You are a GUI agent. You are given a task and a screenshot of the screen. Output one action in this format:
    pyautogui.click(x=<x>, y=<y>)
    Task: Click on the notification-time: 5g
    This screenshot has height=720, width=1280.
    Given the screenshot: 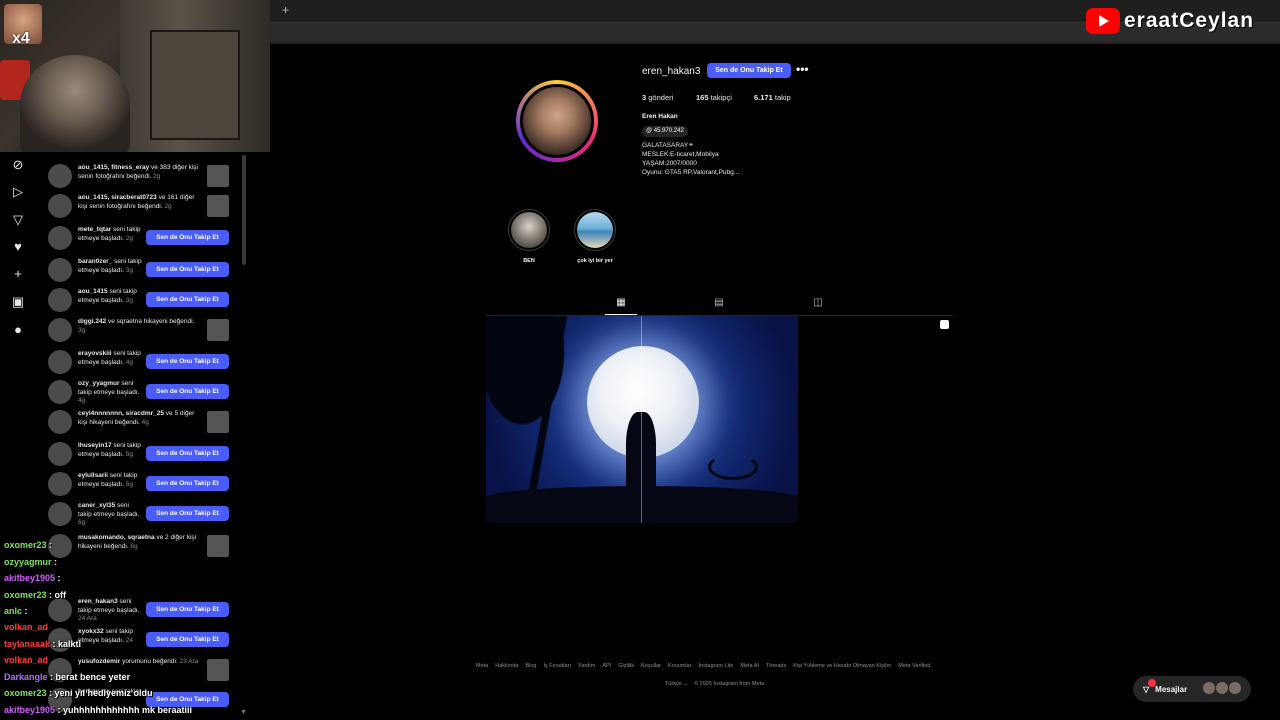 What is the action you would take?
    pyautogui.click(x=129, y=454)
    